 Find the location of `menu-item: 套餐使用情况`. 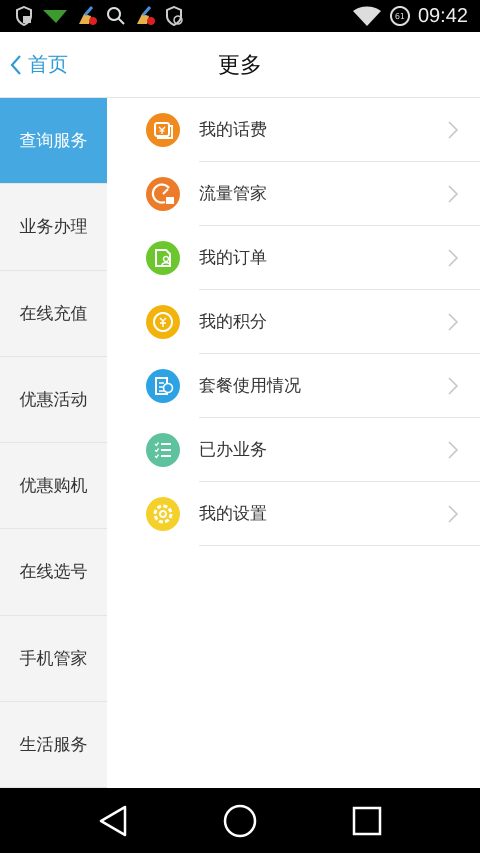

menu-item: 套餐使用情况 is located at coordinates (293, 386).